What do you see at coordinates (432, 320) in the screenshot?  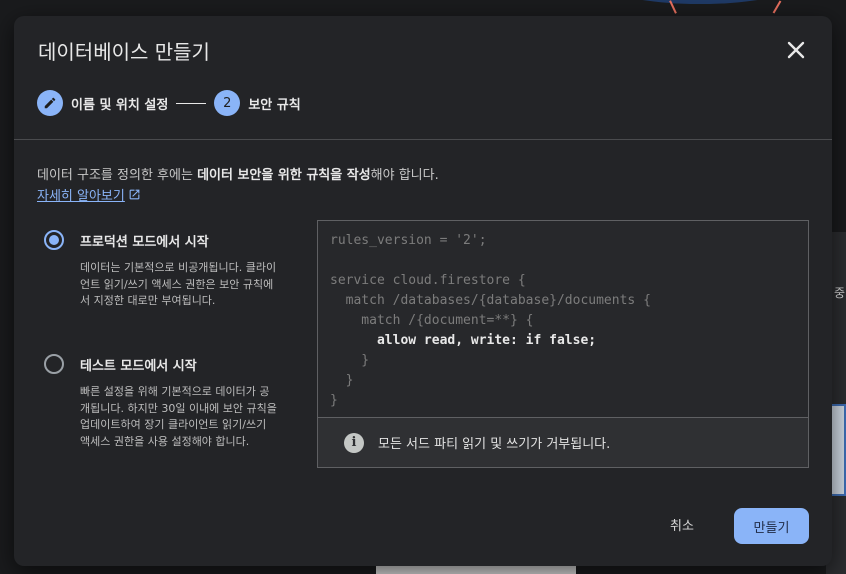 I see `code-line: match /{document=**} {` at bounding box center [432, 320].